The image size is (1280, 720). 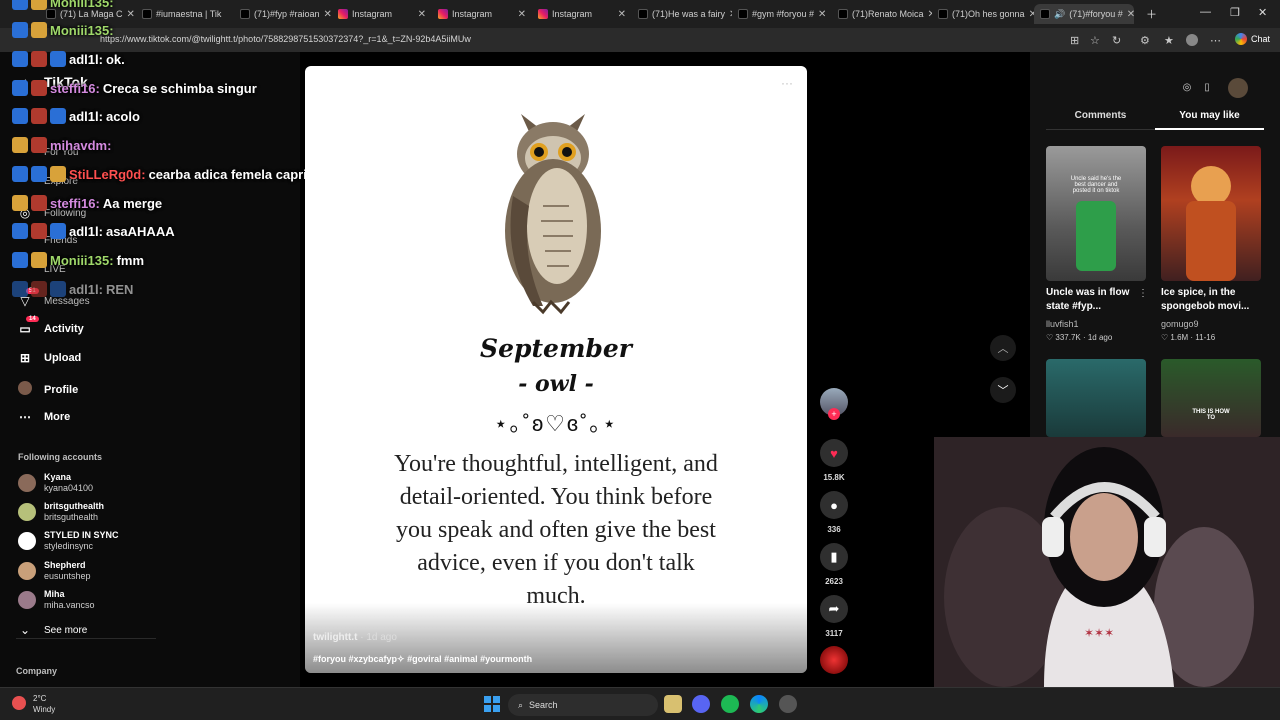 What do you see at coordinates (983, 14) in the screenshot?
I see `browser-tab: (71)Oh hes gonna ✕` at bounding box center [983, 14].